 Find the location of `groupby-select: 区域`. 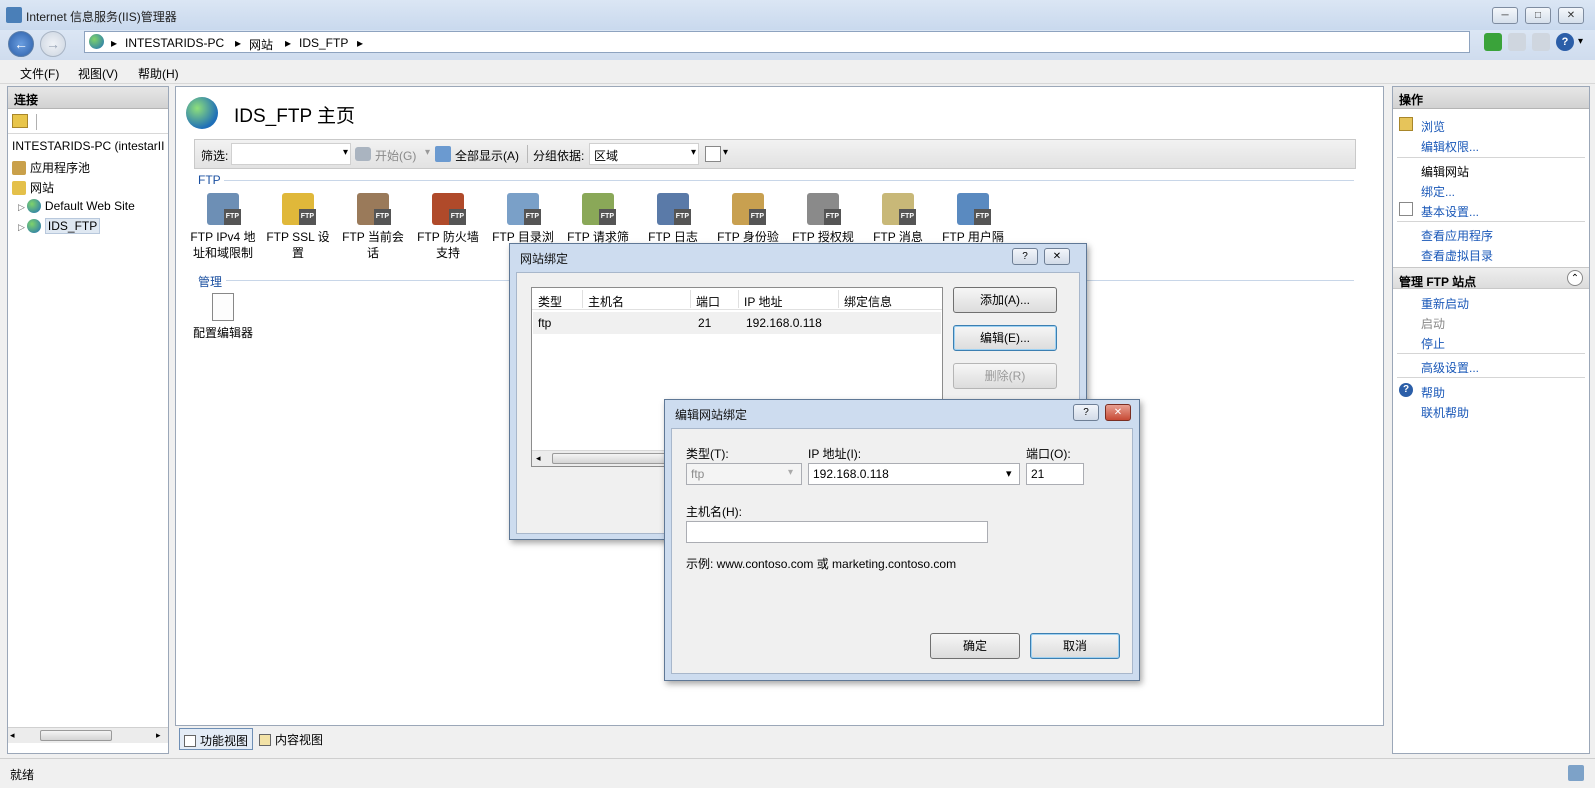

groupby-select: 区域 is located at coordinates (644, 154).